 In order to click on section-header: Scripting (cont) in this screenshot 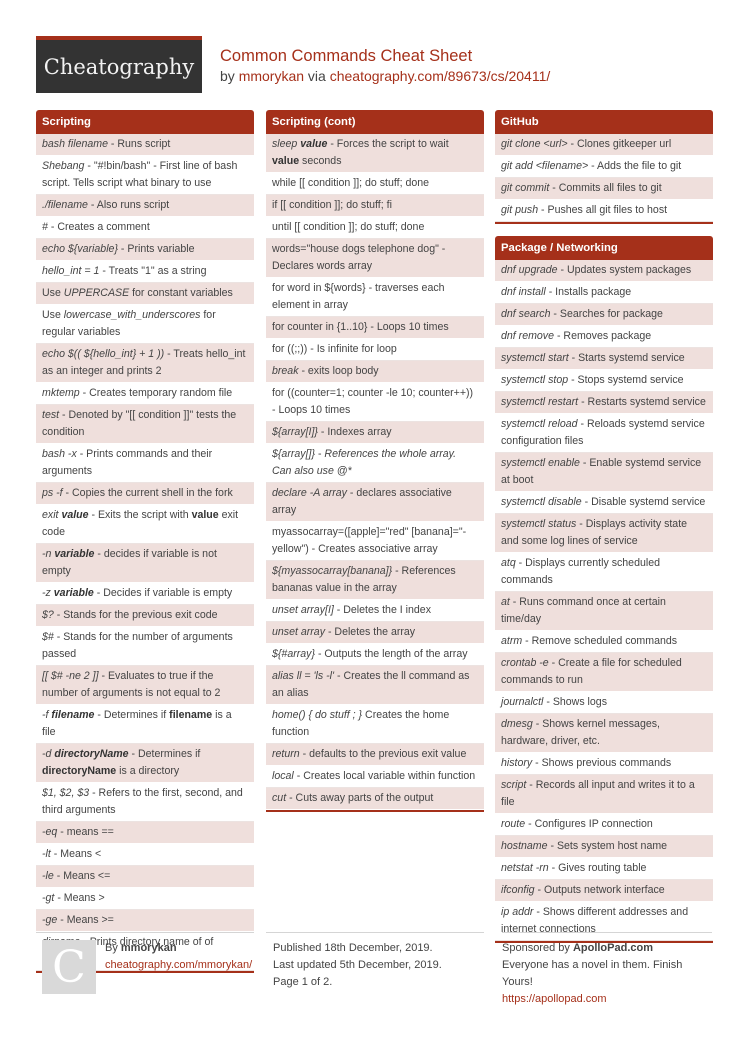, I will do `click(375, 122)`.